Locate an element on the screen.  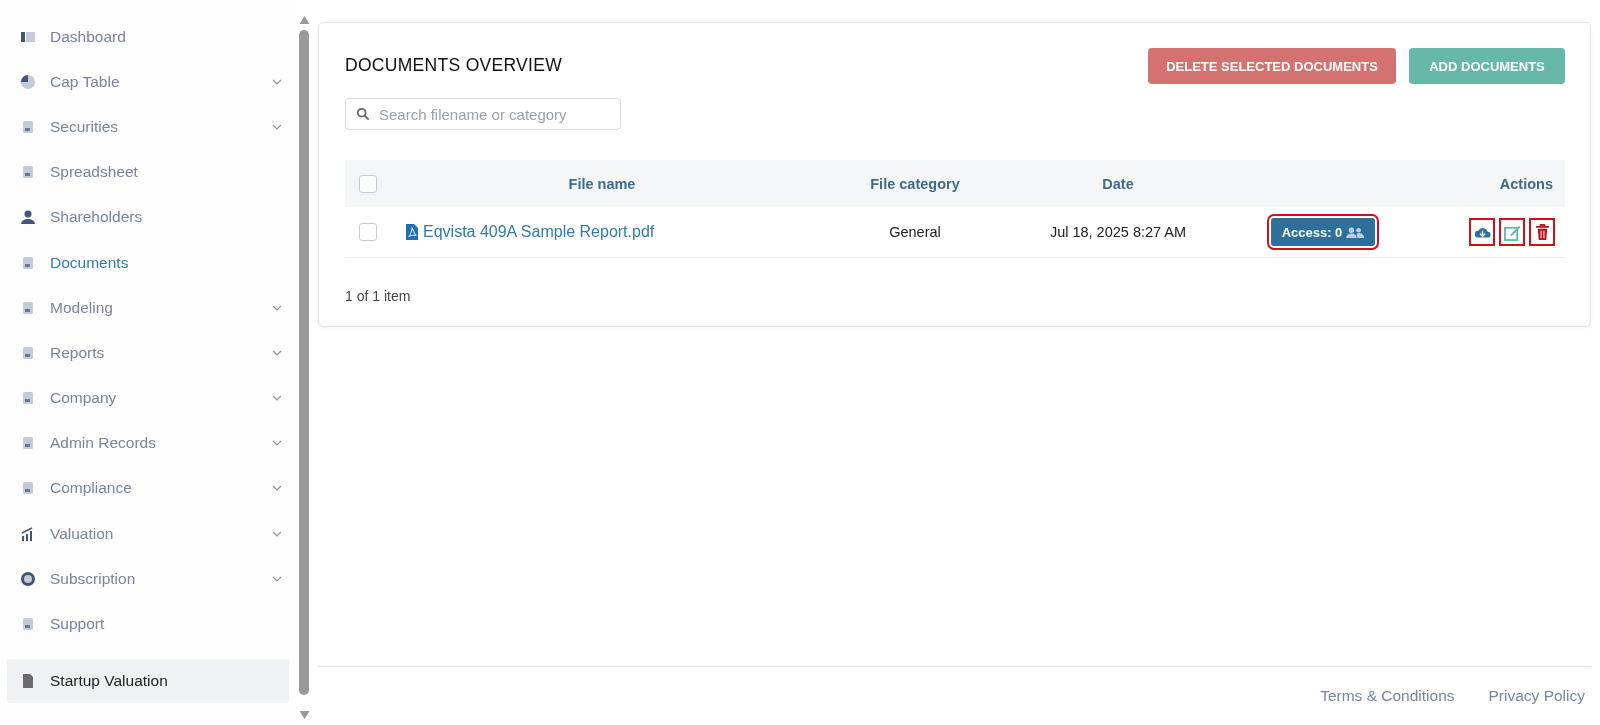
sidebar-item: Admin Records is located at coordinates (148, 443).